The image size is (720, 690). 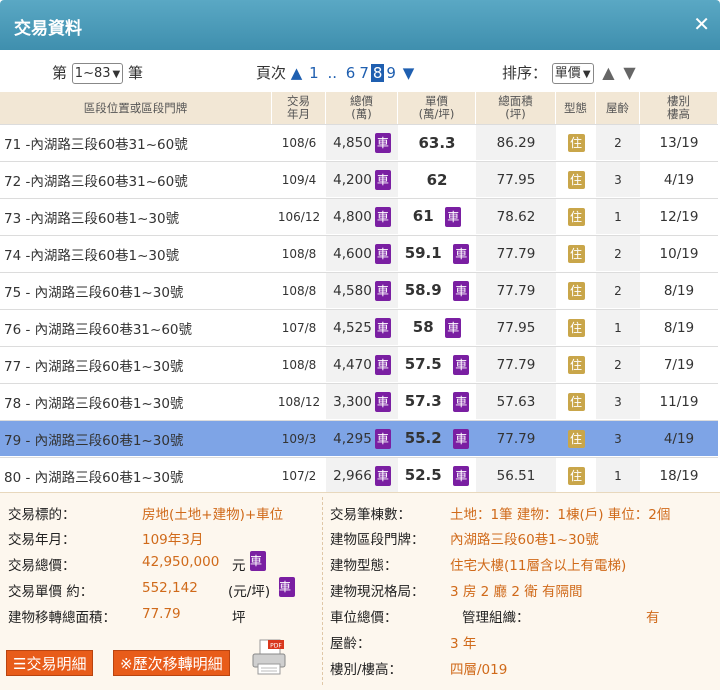 I want to click on count-value: 土地：1筆 建物：1棟(戶) 車位：2個, so click(x=560, y=515).